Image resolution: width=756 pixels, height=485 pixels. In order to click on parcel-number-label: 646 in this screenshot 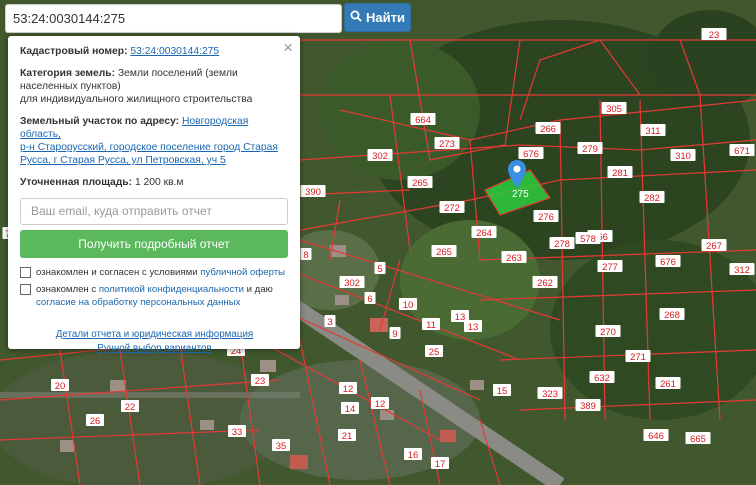, I will do `click(656, 436)`.